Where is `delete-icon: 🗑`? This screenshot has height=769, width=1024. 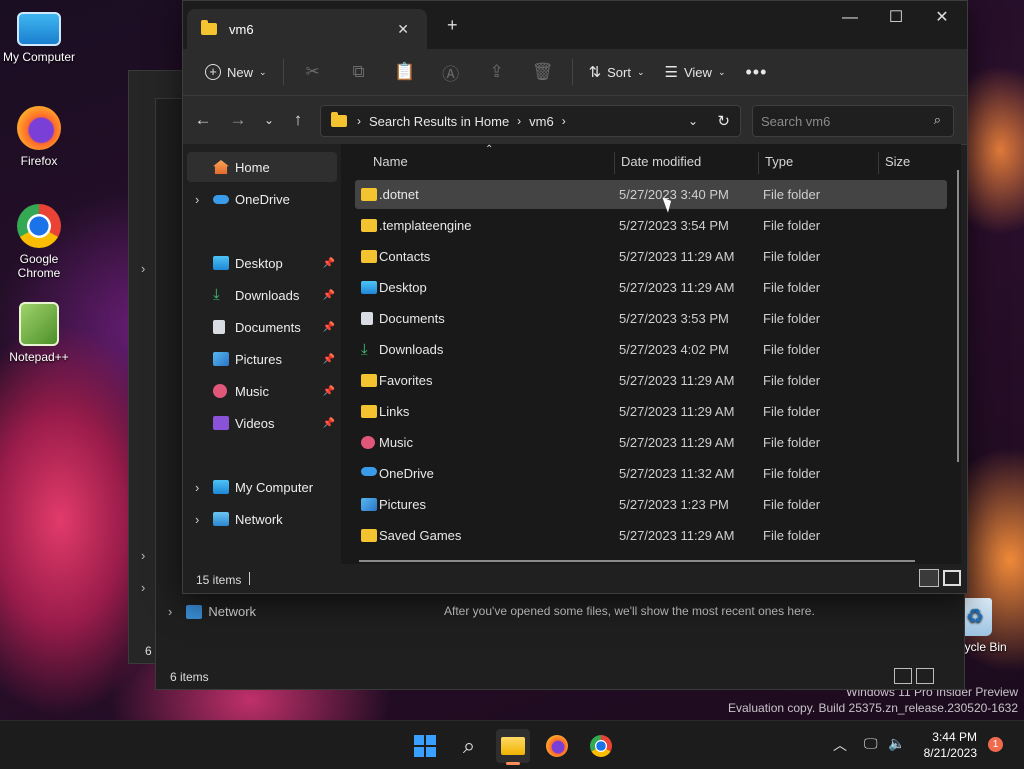 delete-icon: 🗑 is located at coordinates (543, 72).